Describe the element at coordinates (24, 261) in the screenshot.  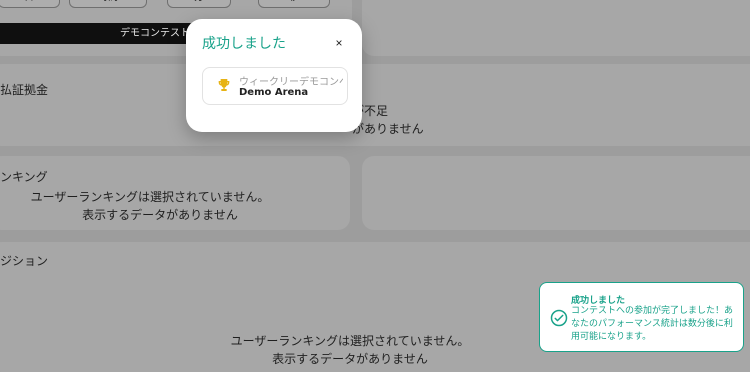
I see `position-title: ジション` at that location.